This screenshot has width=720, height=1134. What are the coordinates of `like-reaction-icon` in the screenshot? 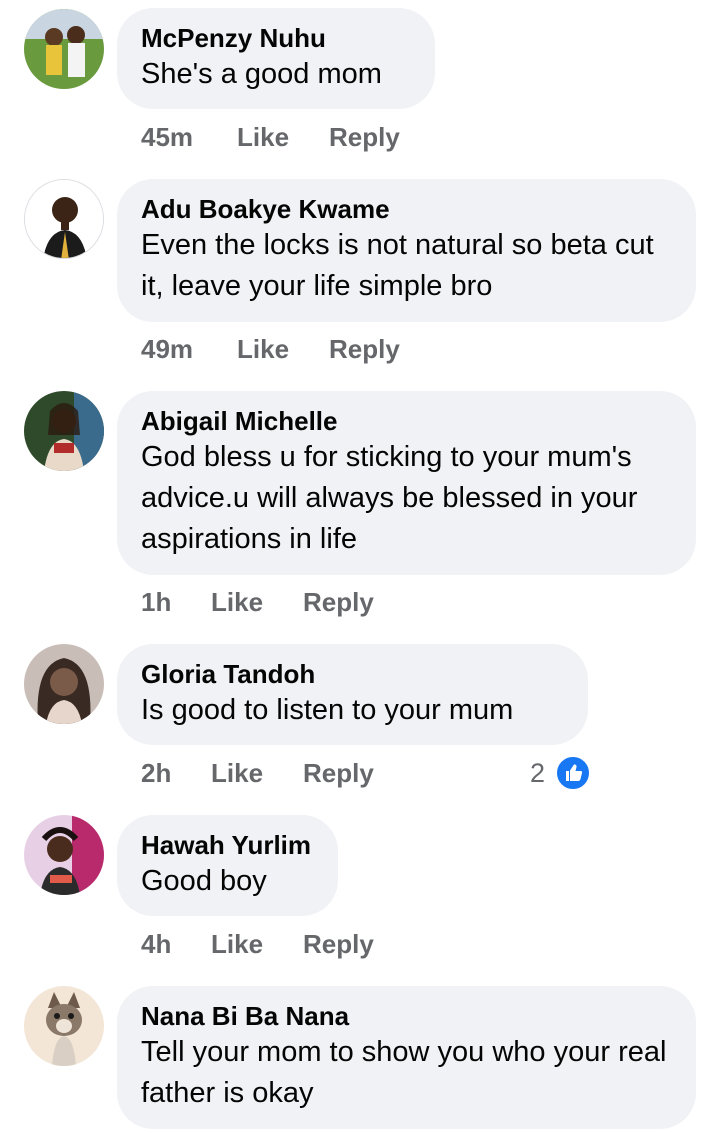 It's located at (573, 773).